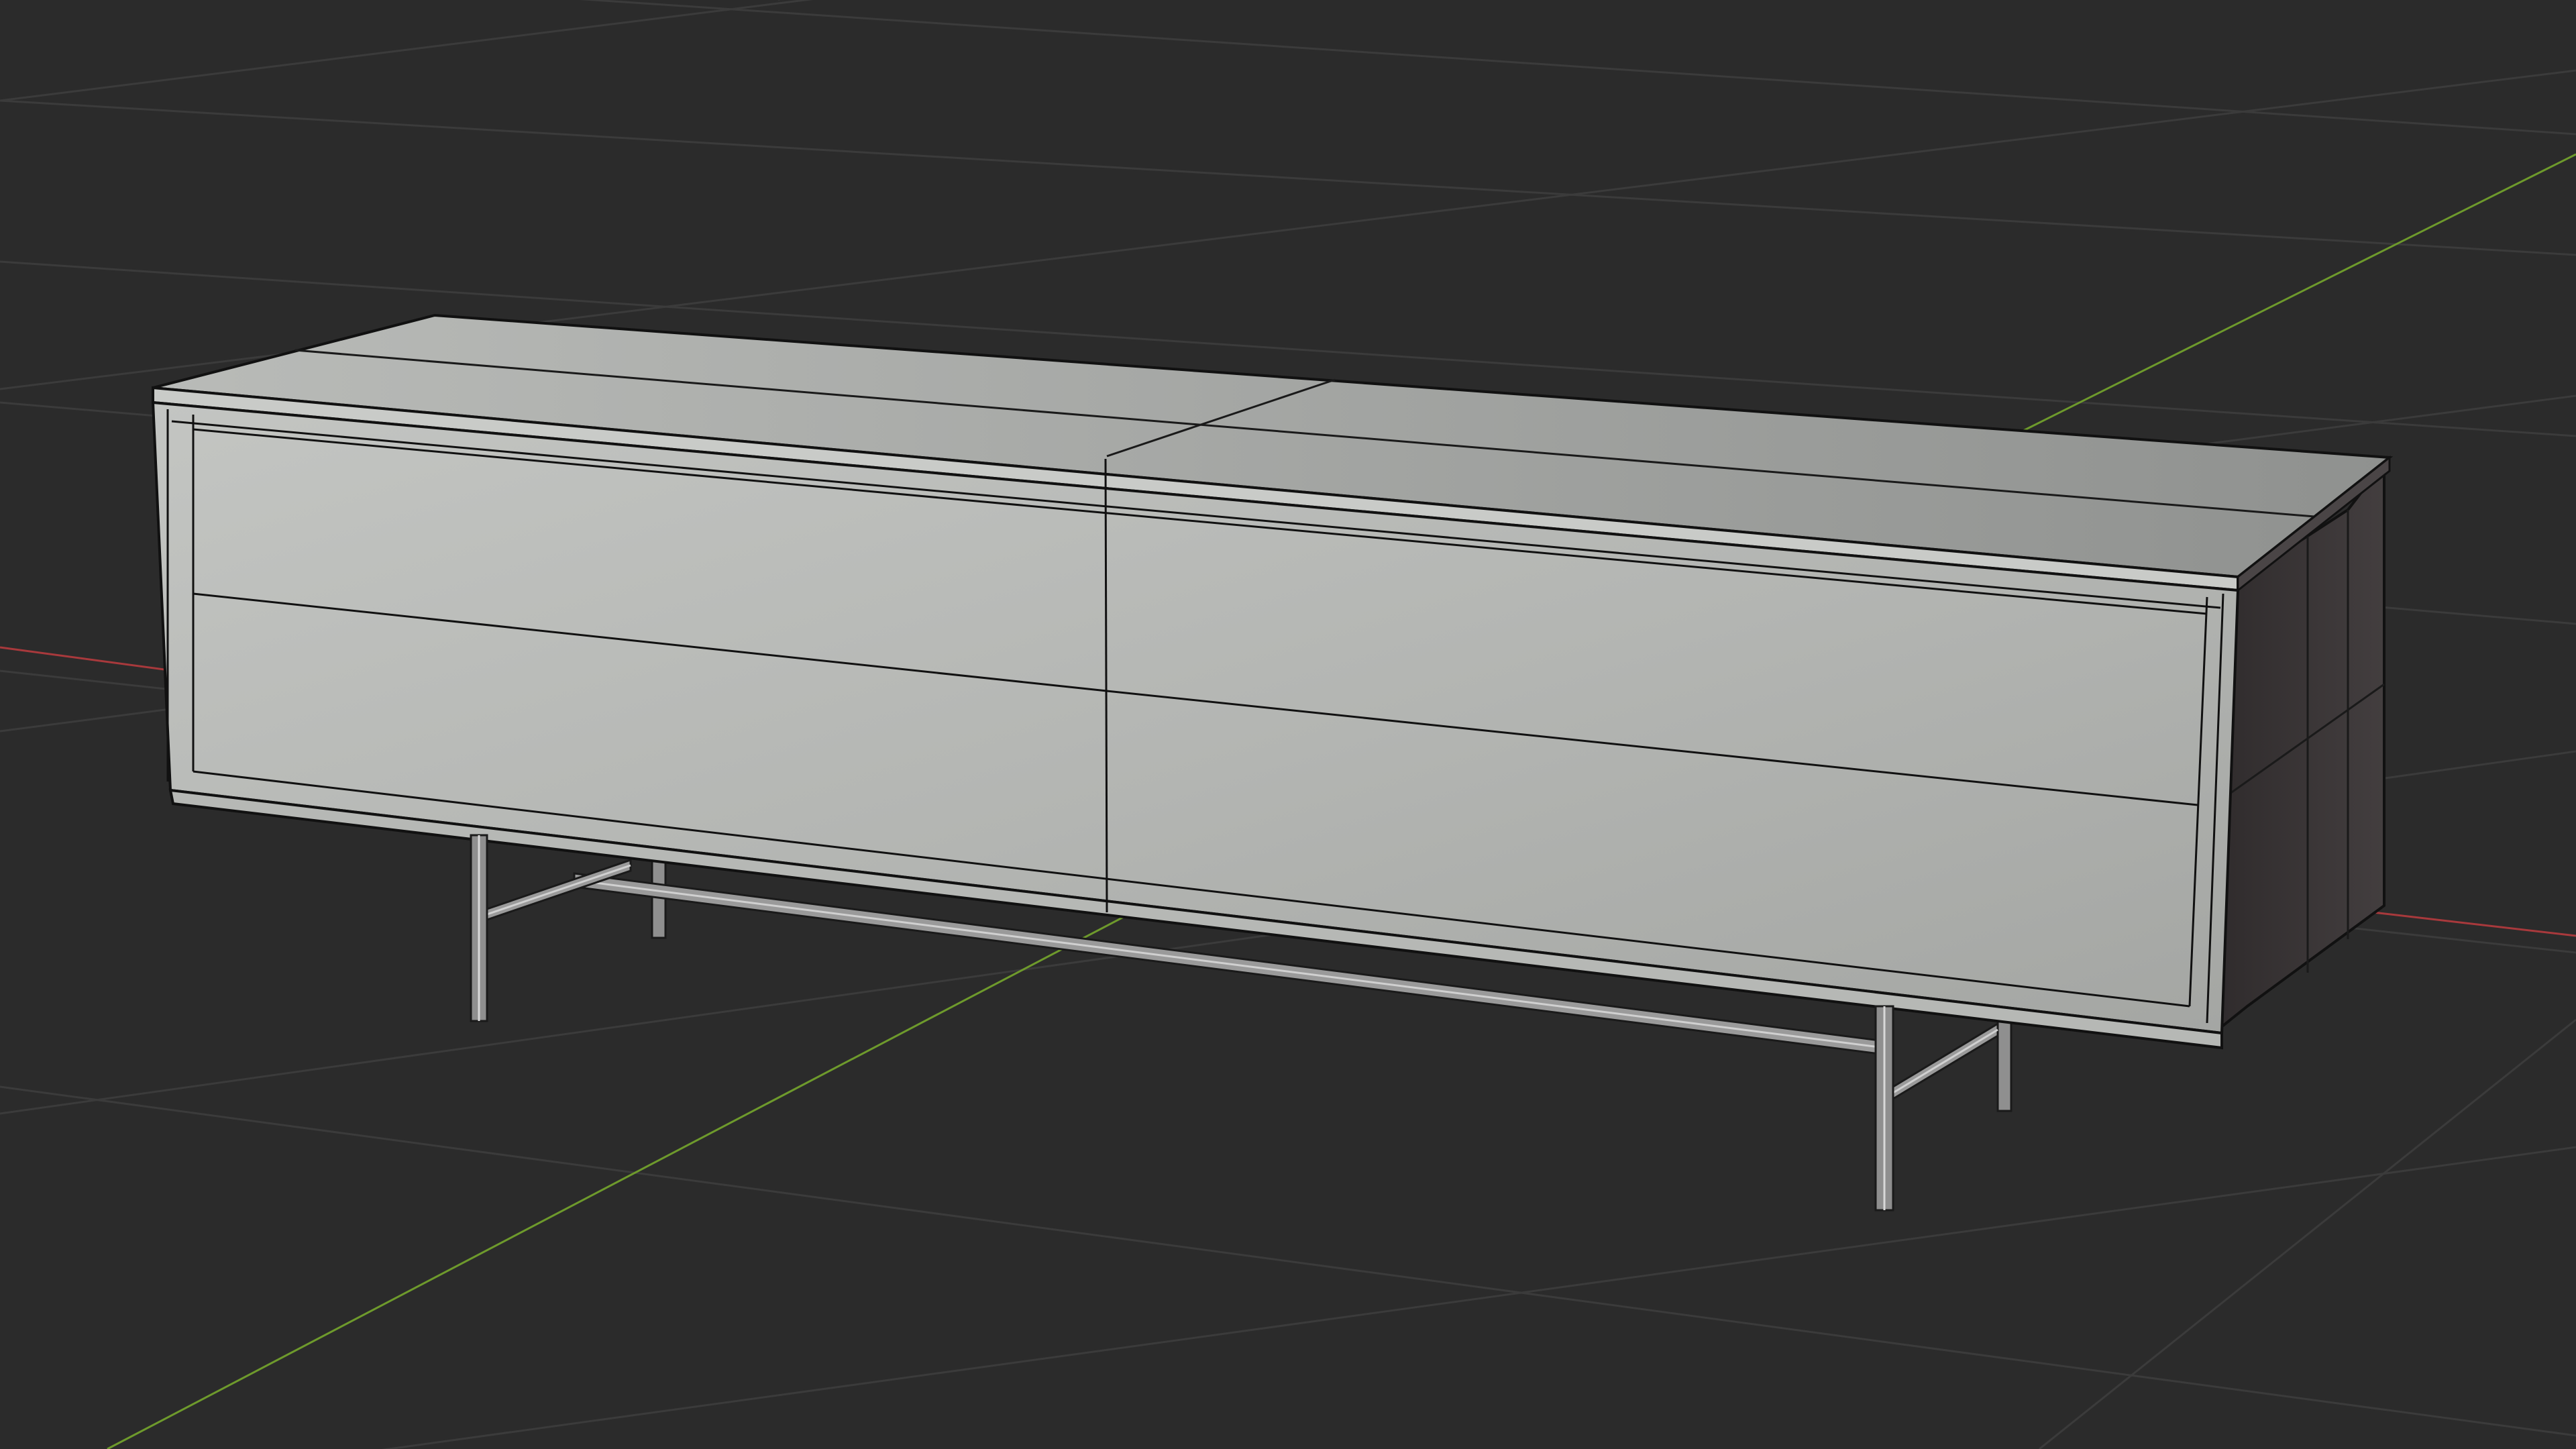 This screenshot has width=2576, height=1449. What do you see at coordinates (2287, 298) in the screenshot?
I see `y-axis-line-far` at bounding box center [2287, 298].